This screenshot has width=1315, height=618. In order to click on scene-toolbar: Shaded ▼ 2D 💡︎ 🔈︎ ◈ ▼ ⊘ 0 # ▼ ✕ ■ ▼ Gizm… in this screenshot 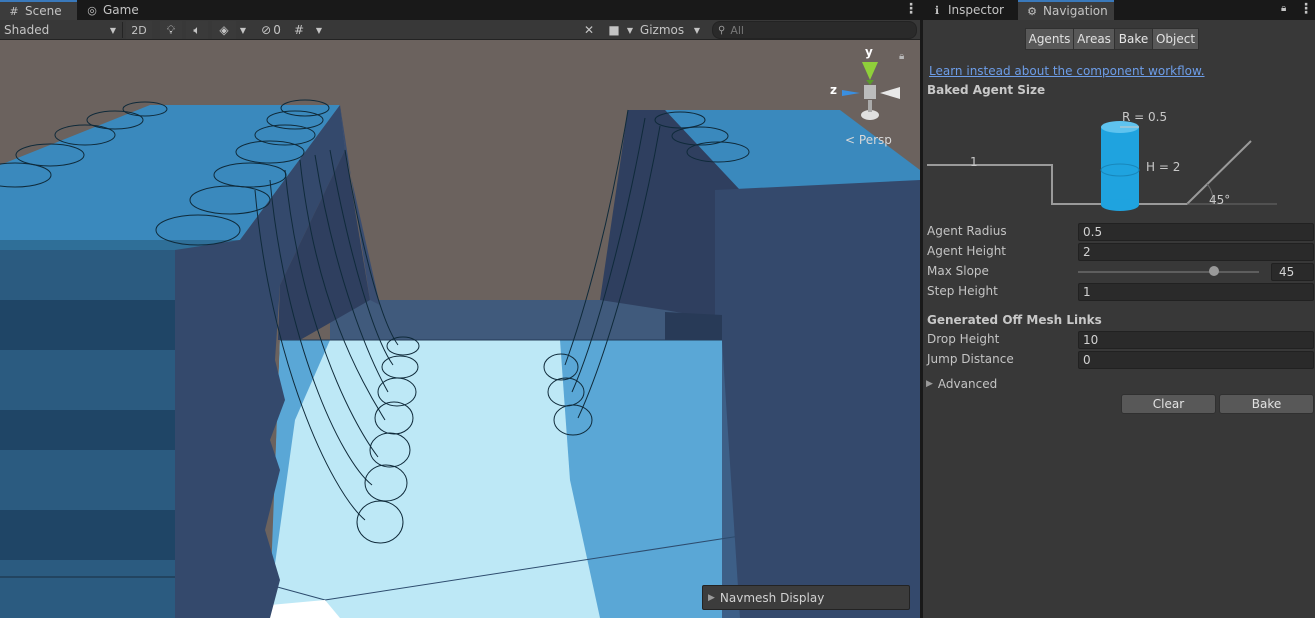, I will do `click(460, 30)`.